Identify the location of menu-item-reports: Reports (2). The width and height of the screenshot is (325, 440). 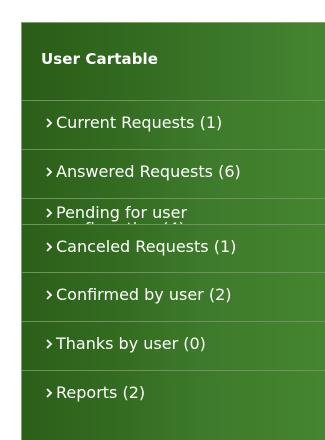
(173, 394).